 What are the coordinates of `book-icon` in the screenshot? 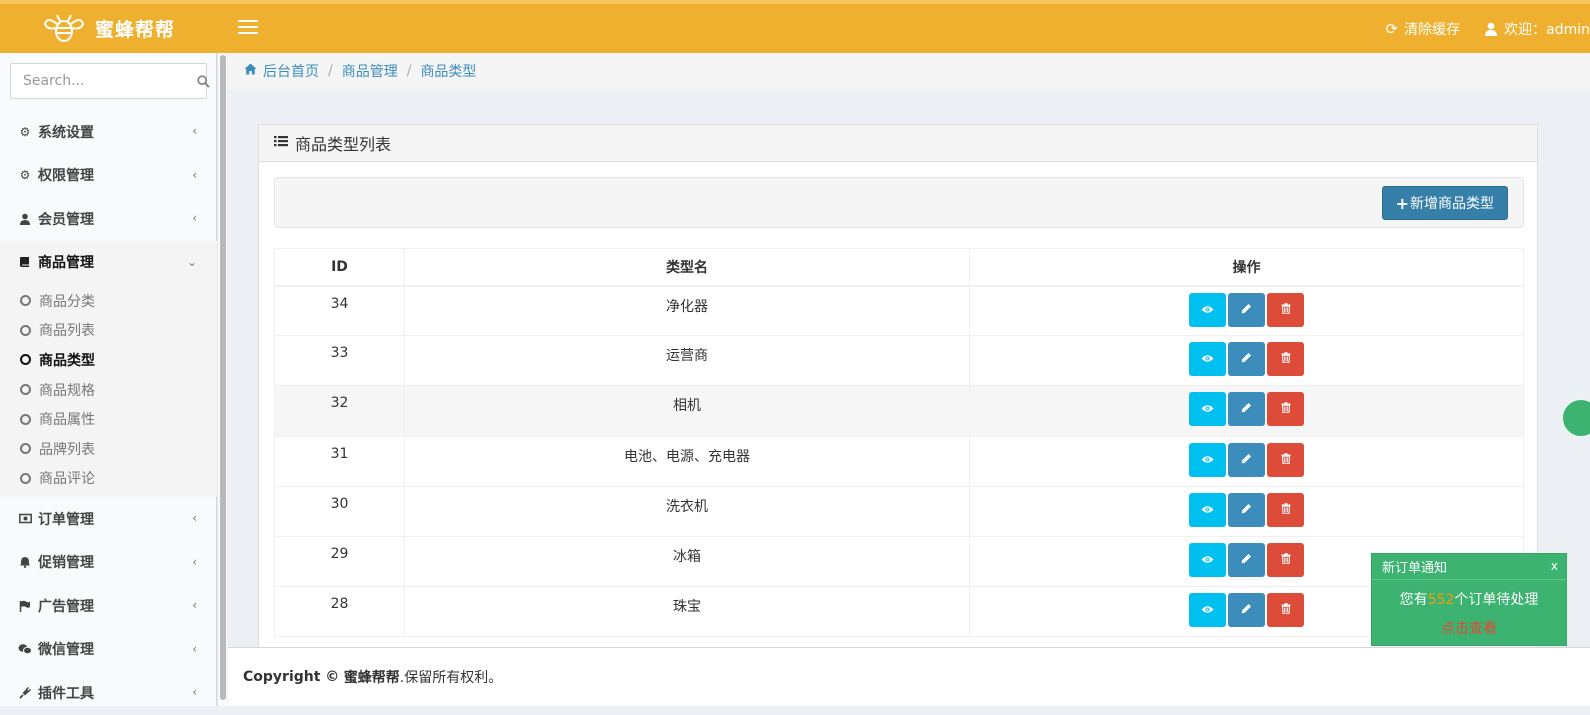 It's located at (25, 262).